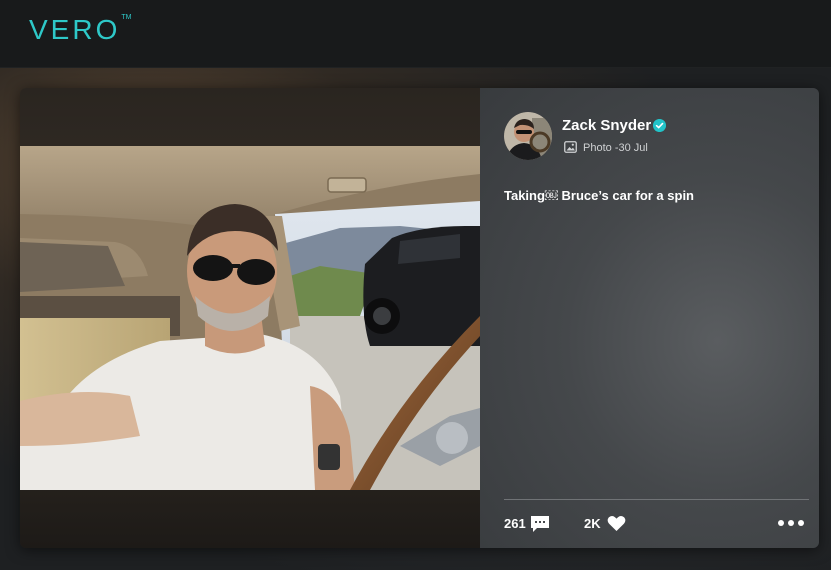 This screenshot has width=831, height=570. Describe the element at coordinates (540, 524) in the screenshot. I see `comment-icon` at that location.